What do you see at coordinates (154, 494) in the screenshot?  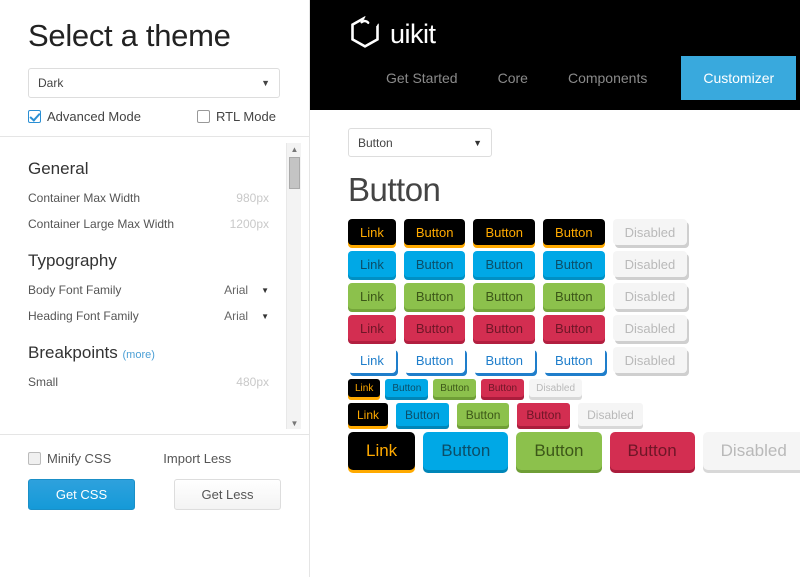 I see `sidebar-buttons: Get CSS Get Less` at bounding box center [154, 494].